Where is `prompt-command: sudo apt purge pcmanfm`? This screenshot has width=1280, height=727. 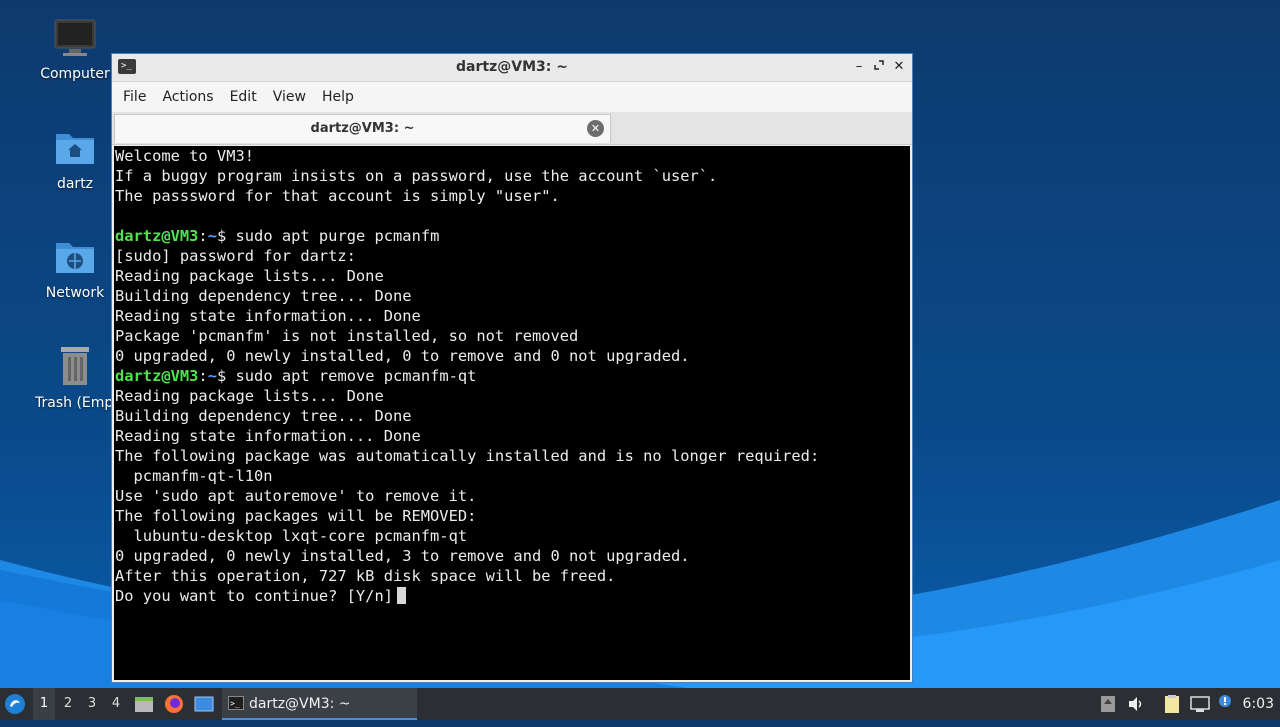 prompt-command: sudo apt purge pcmanfm is located at coordinates (333, 236).